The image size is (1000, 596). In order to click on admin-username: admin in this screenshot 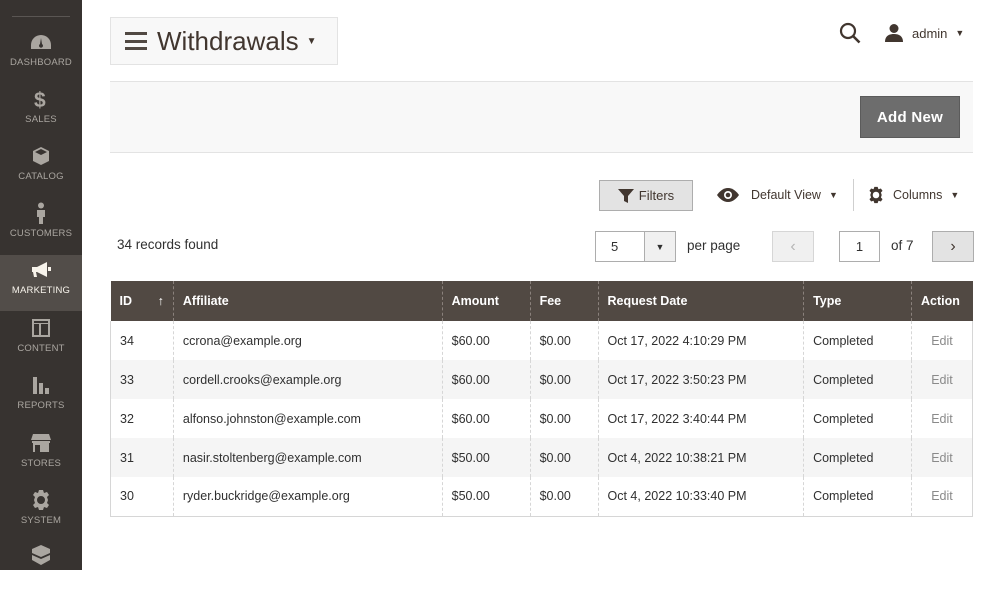, I will do `click(930, 33)`.